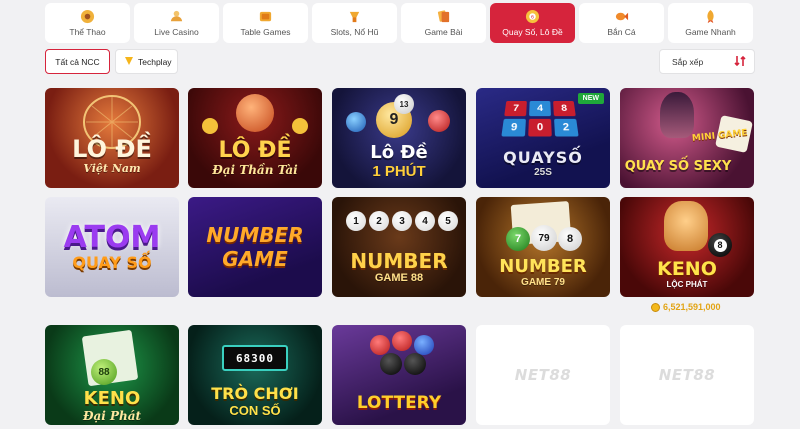  Describe the element at coordinates (255, 170) in the screenshot. I see `game-subtitle: Đại Thần Tài` at that location.